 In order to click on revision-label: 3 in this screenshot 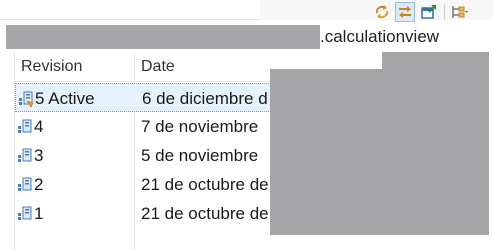, I will do `click(39, 155)`.